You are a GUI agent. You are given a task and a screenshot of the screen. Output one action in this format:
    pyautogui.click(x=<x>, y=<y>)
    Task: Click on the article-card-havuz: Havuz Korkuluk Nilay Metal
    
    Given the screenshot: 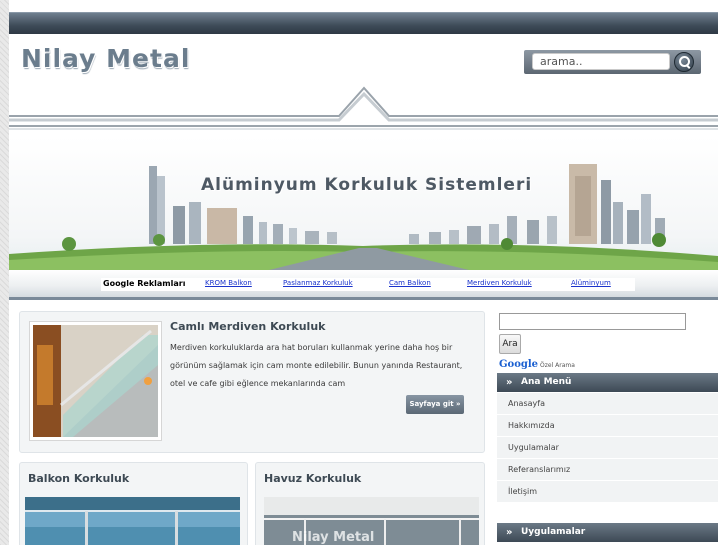 What is the action you would take?
    pyautogui.click(x=370, y=503)
    